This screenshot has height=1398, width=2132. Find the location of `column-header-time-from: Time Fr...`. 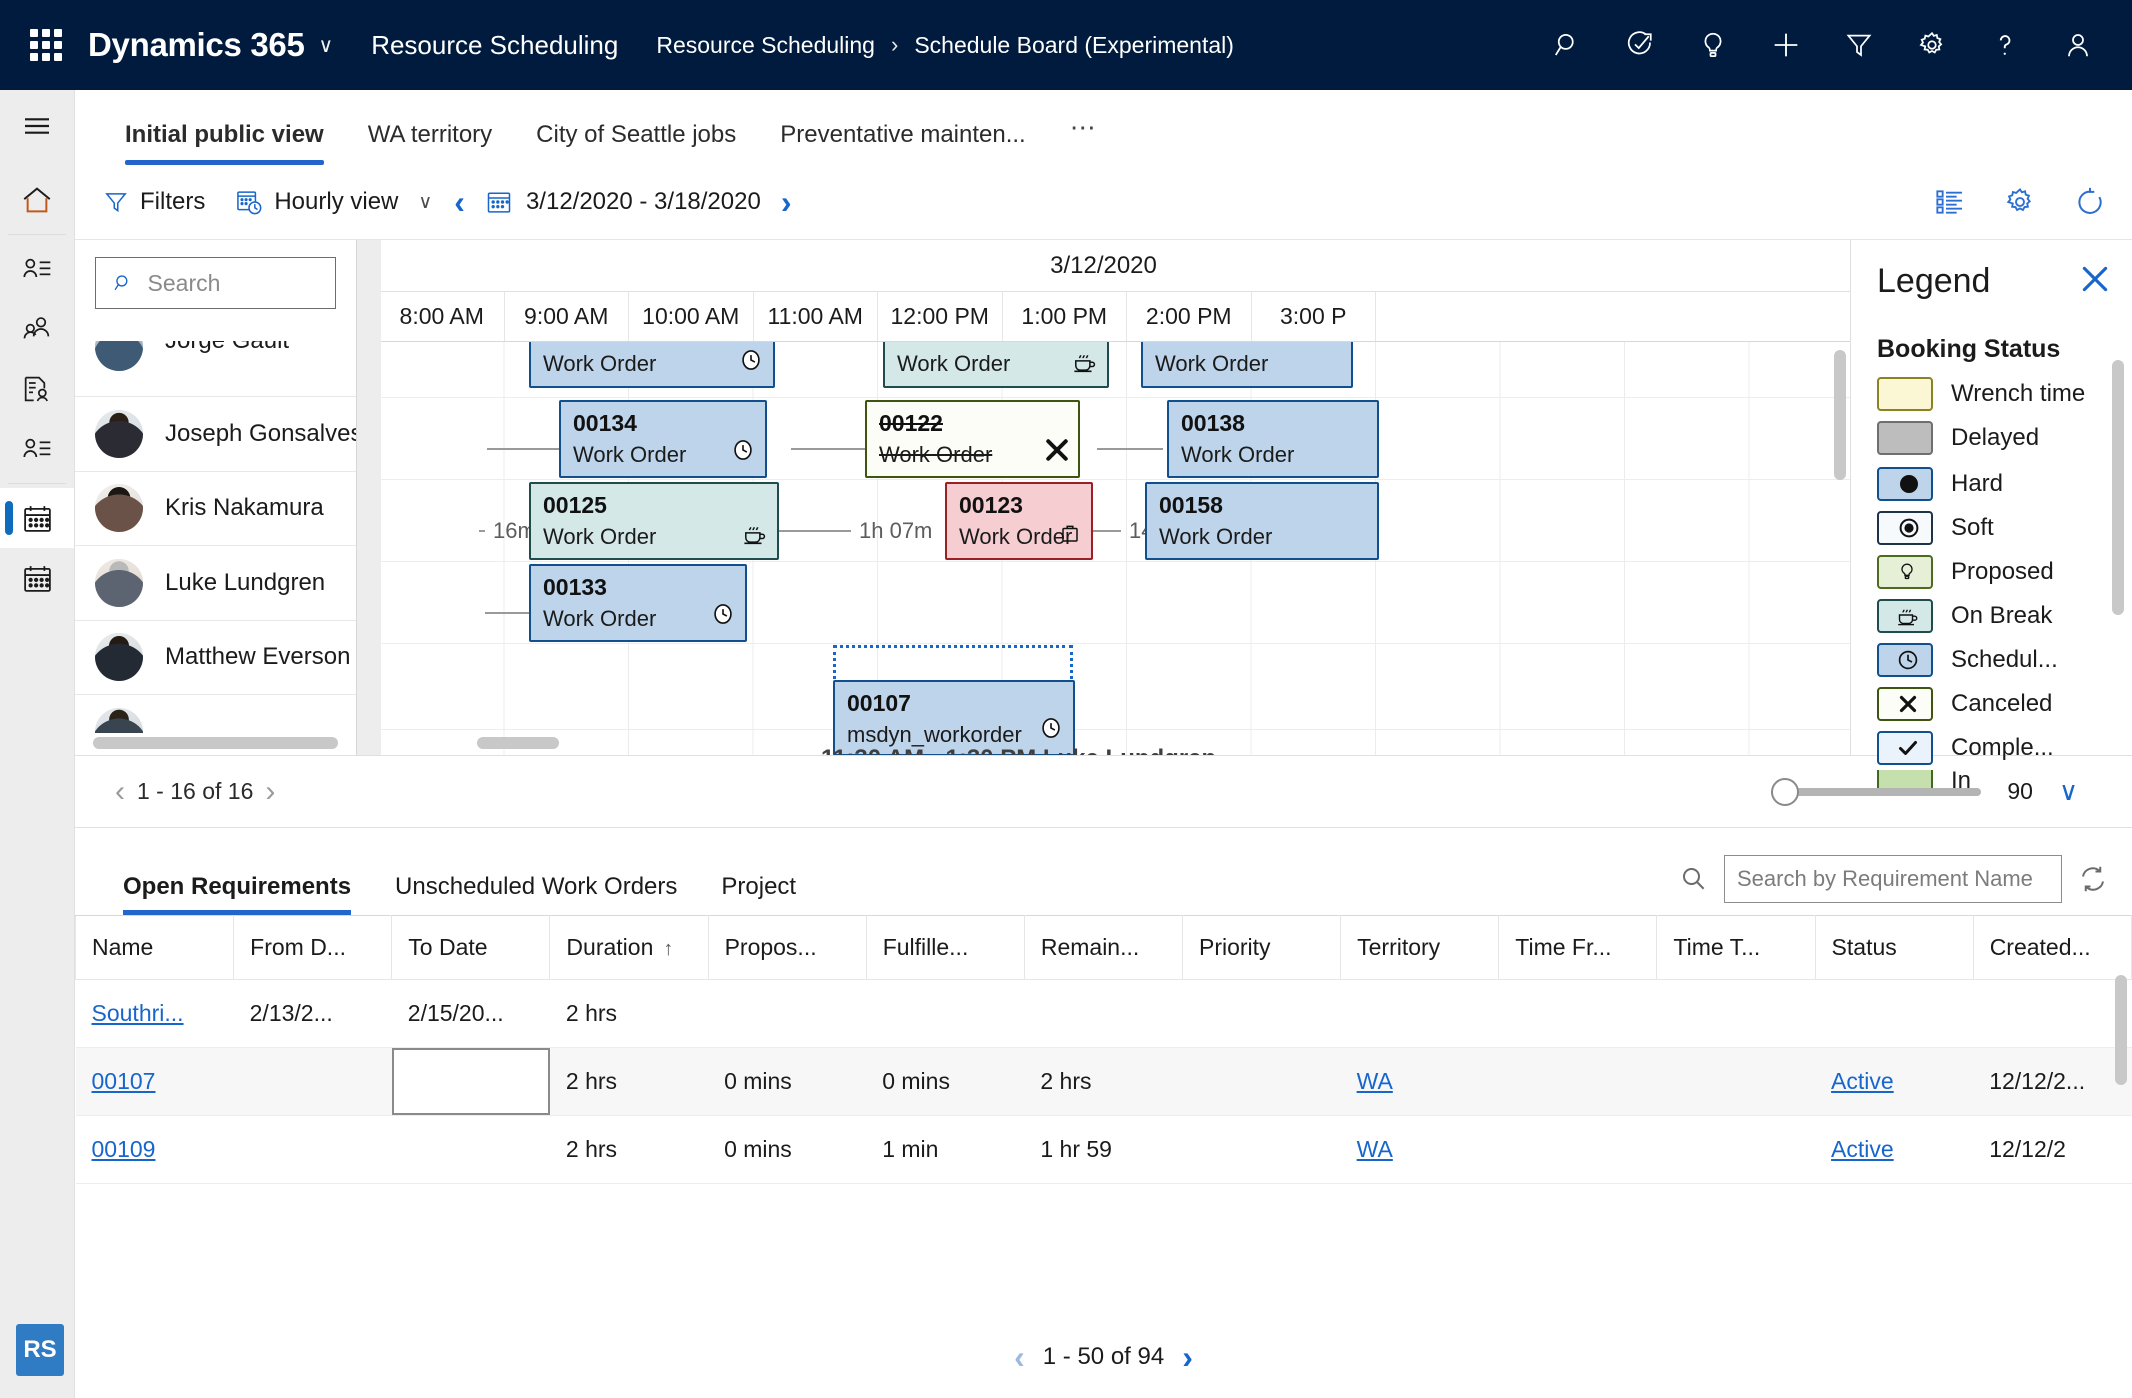

column-header-time-from: Time Fr... is located at coordinates (1578, 947).